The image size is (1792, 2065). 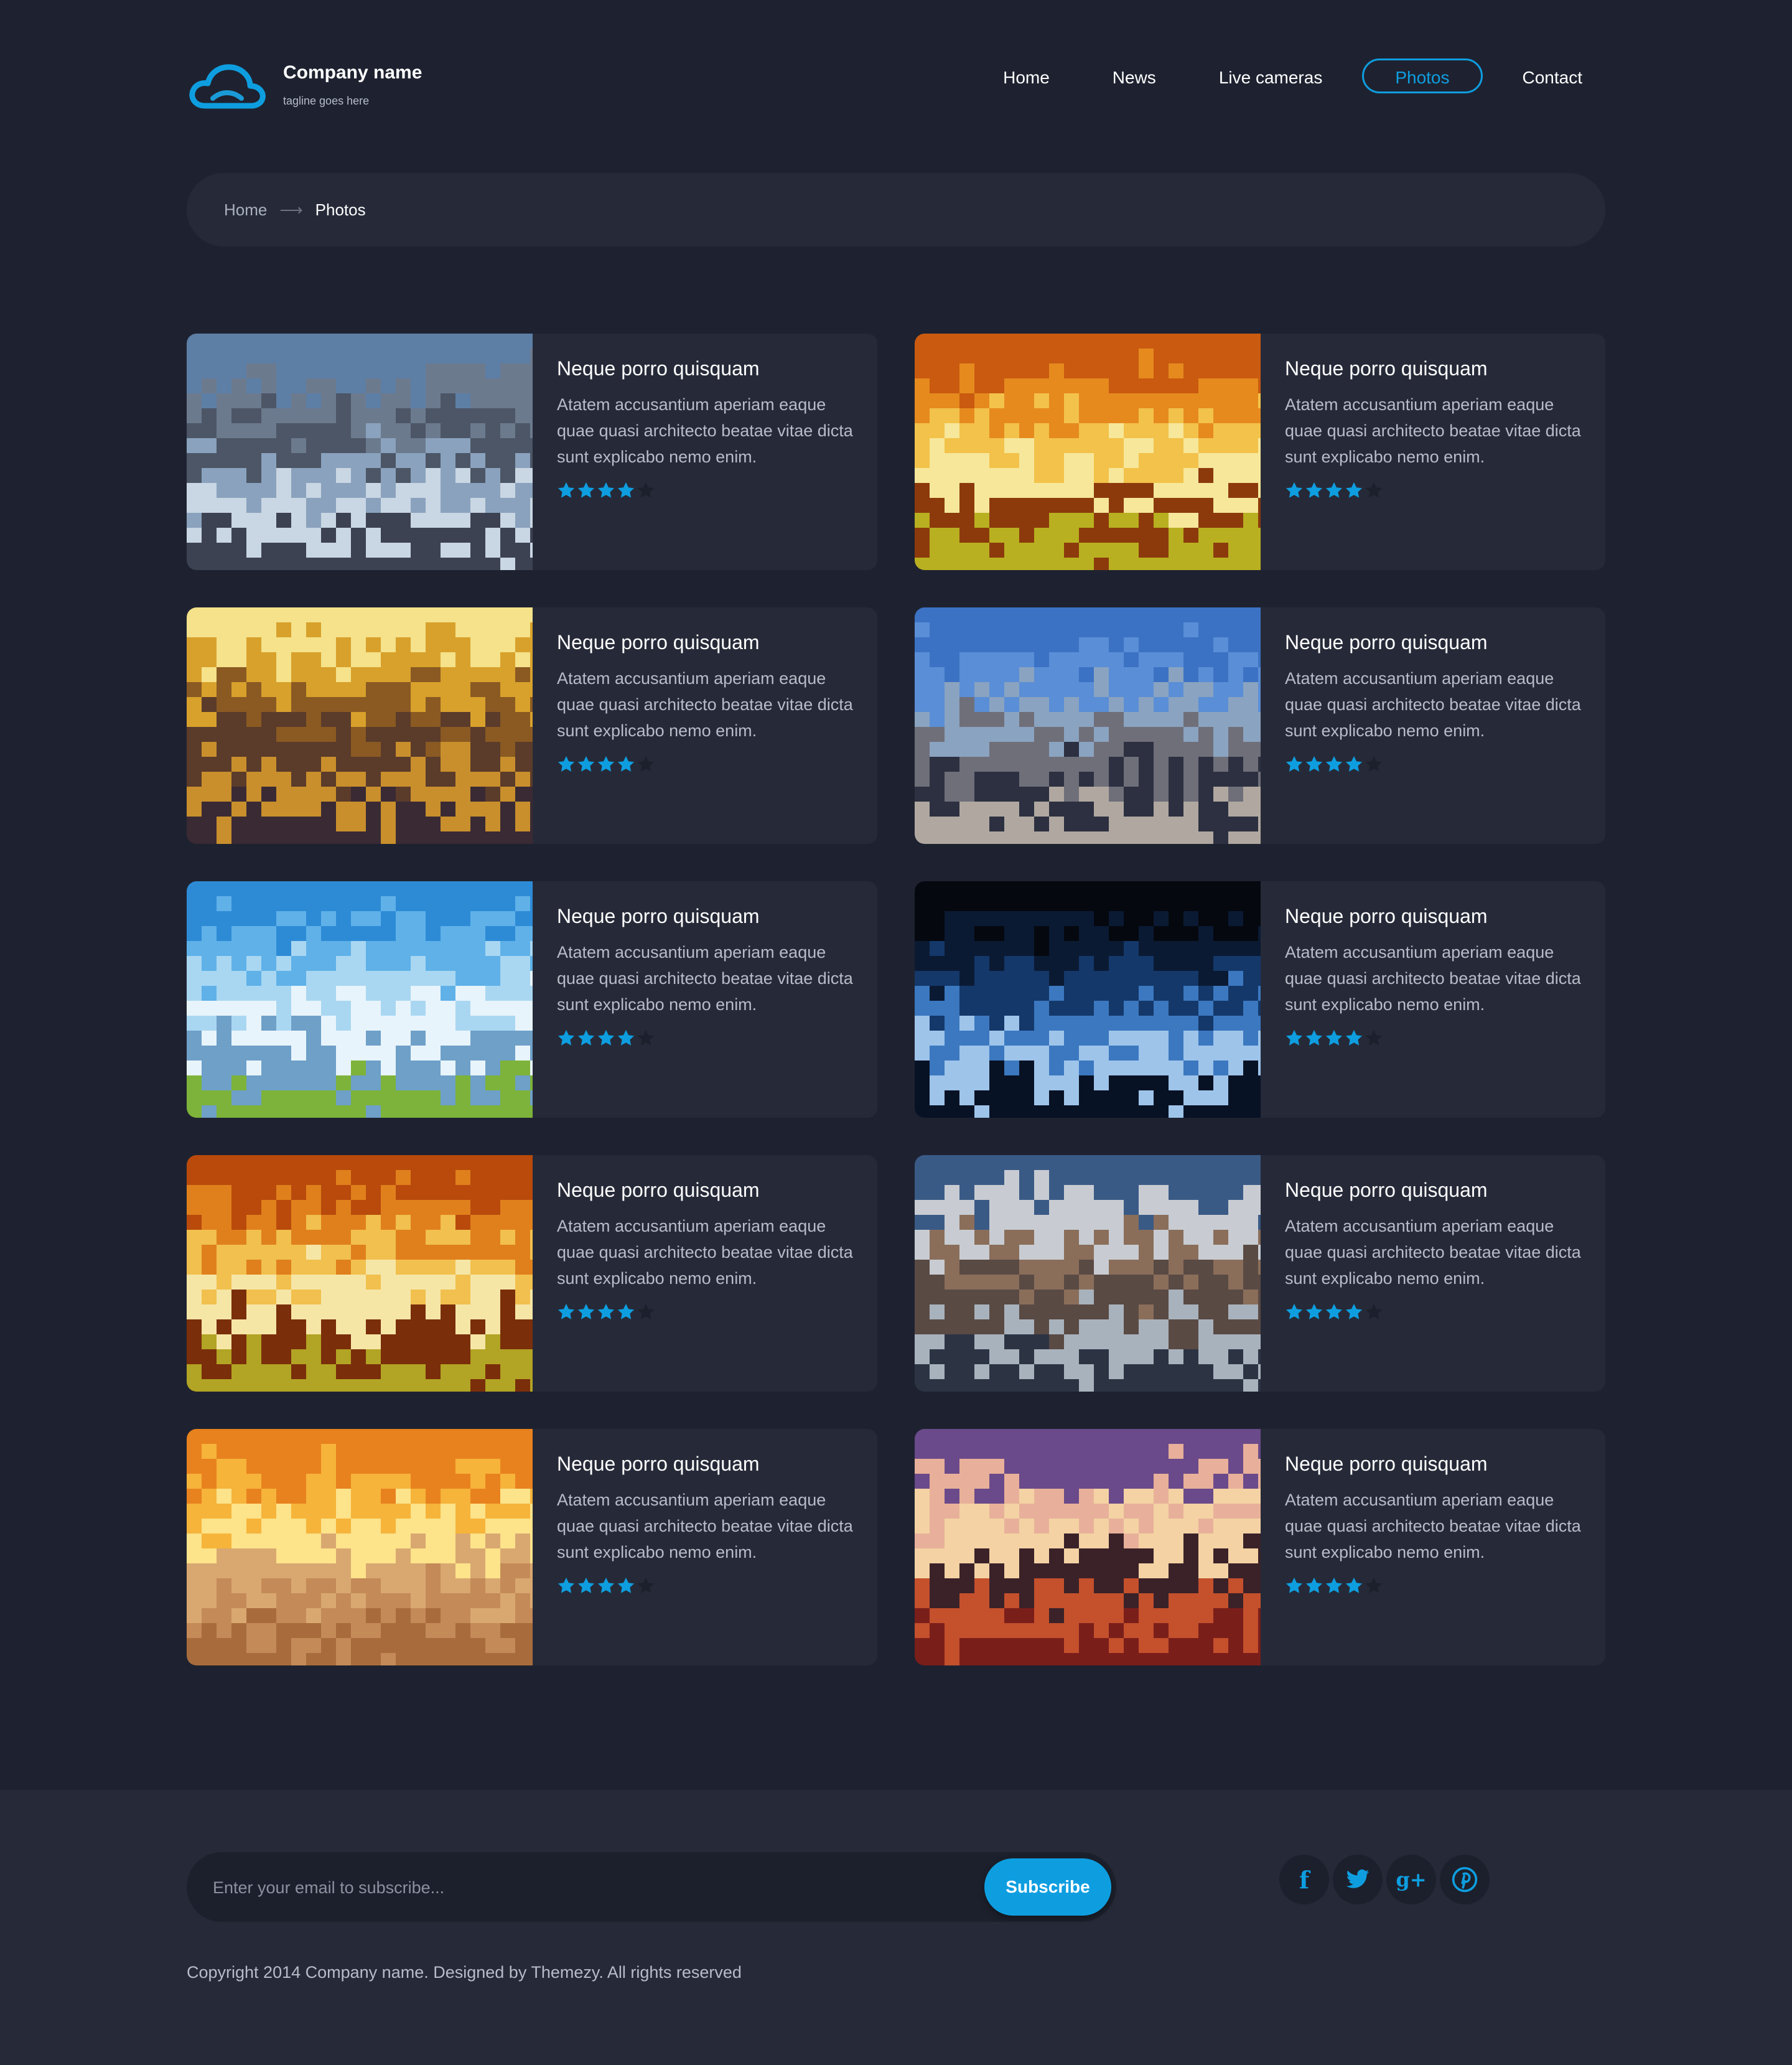 What do you see at coordinates (1553, 76) in the screenshot?
I see `nav-item-contact: Contact` at bounding box center [1553, 76].